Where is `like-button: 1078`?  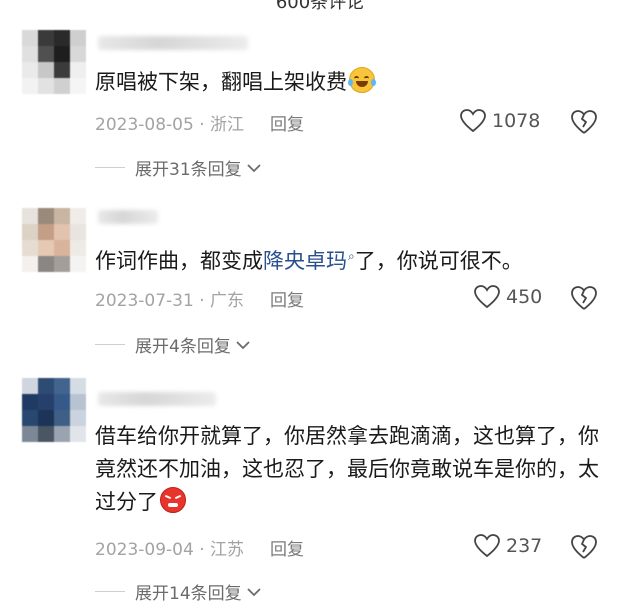
like-button: 1078 is located at coordinates (500, 121).